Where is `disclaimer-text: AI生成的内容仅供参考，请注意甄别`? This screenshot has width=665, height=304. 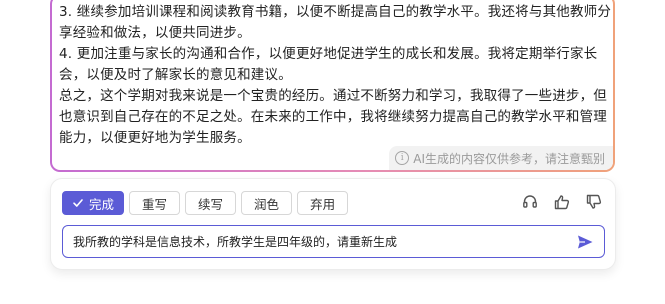 disclaimer-text: AI生成的内容仅供参考，请注意甄别 is located at coordinates (509, 158).